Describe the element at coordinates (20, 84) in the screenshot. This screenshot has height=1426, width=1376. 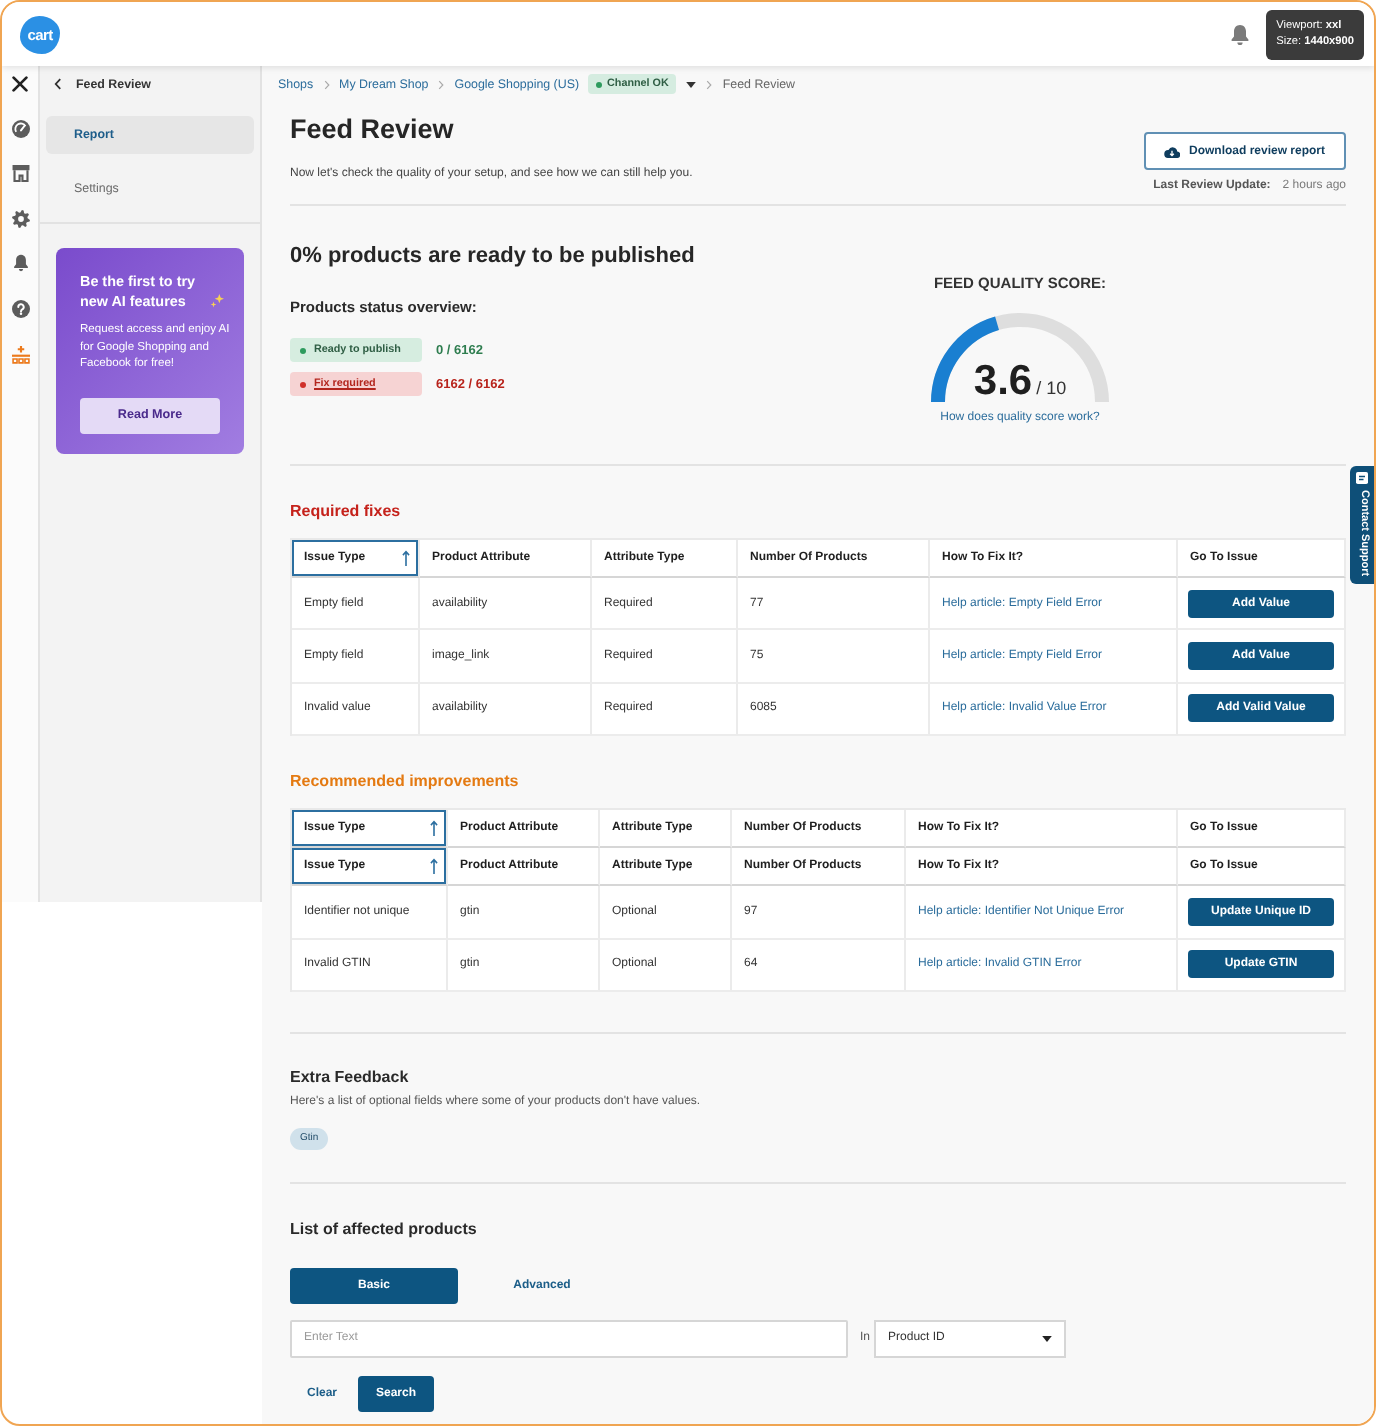
I see `close-icon` at that location.